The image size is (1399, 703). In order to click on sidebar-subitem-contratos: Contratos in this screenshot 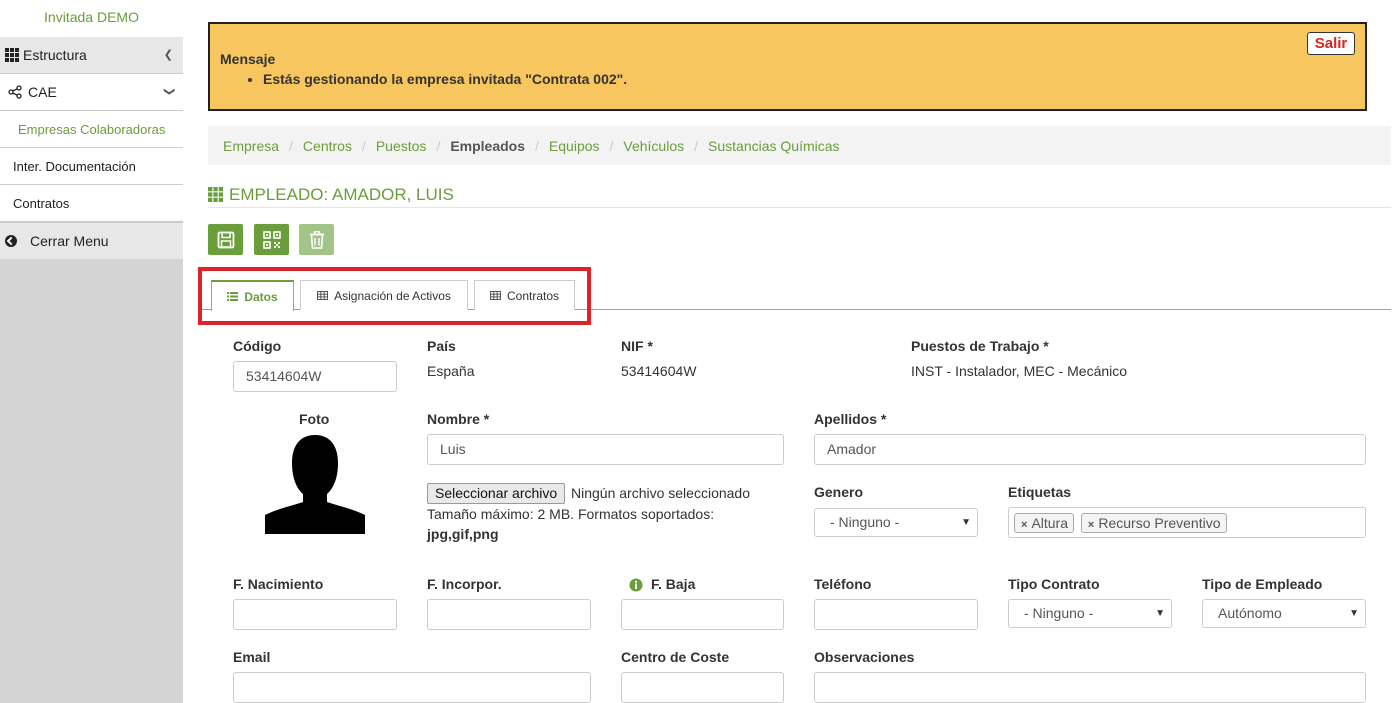, I will do `click(91, 203)`.